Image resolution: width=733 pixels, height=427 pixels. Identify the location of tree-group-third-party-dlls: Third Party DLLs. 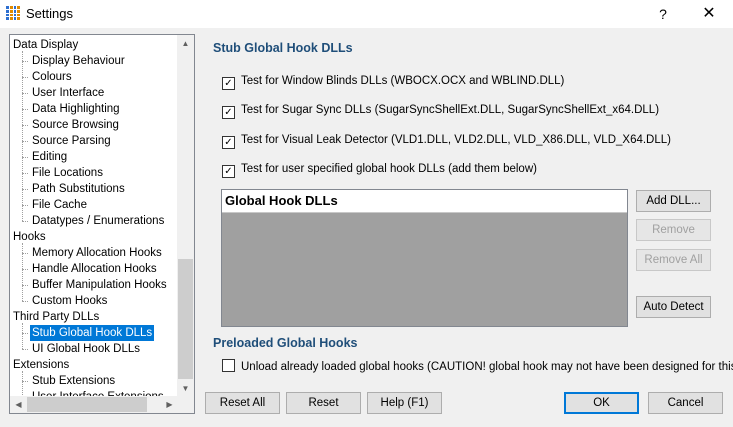
(56, 317).